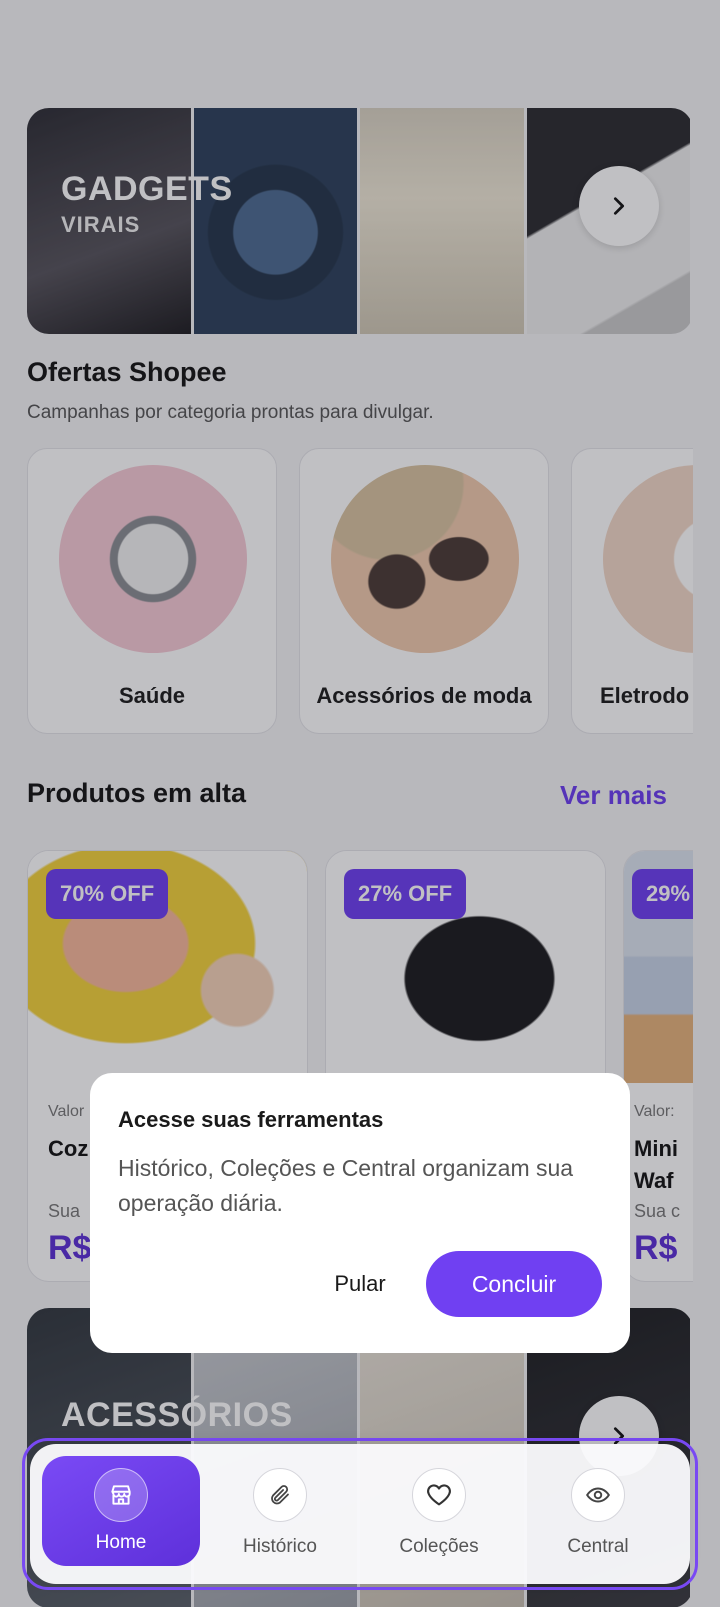 This screenshot has width=720, height=1607. What do you see at coordinates (439, 1546) in the screenshot?
I see `nav-label: Coleções` at bounding box center [439, 1546].